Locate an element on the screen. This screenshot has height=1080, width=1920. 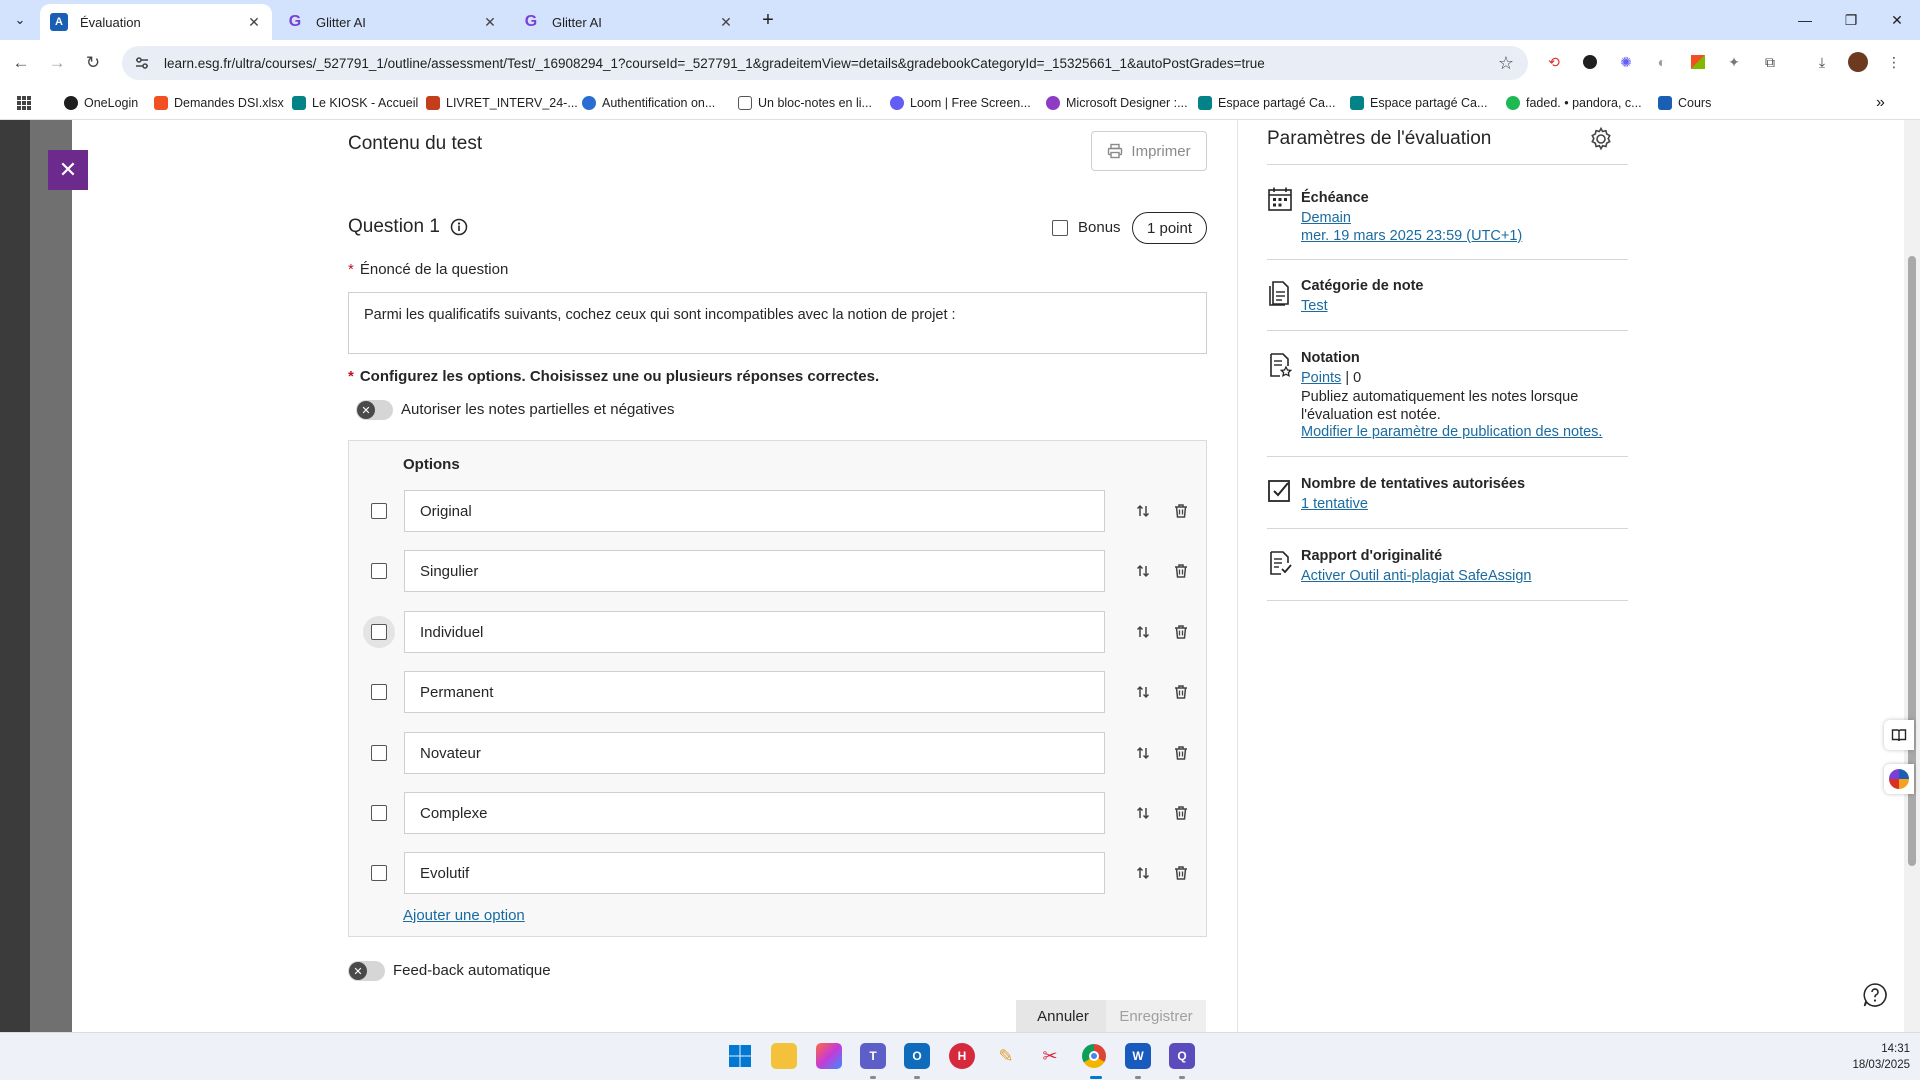
bookmark-item: OneLogin is located at coordinates (101, 103).